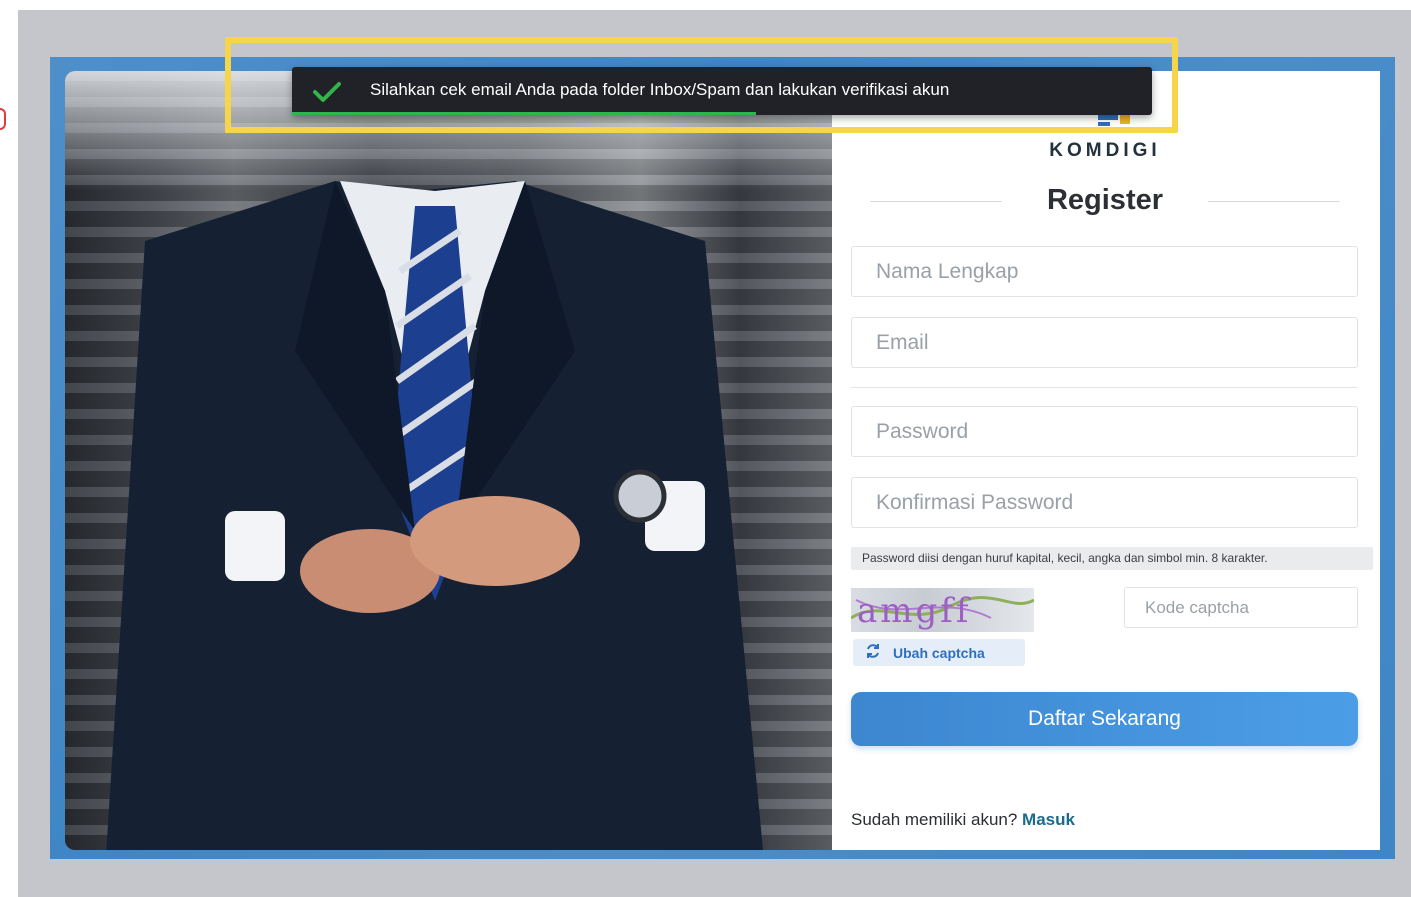  Describe the element at coordinates (1104, 271) in the screenshot. I see `full-name-input` at that location.